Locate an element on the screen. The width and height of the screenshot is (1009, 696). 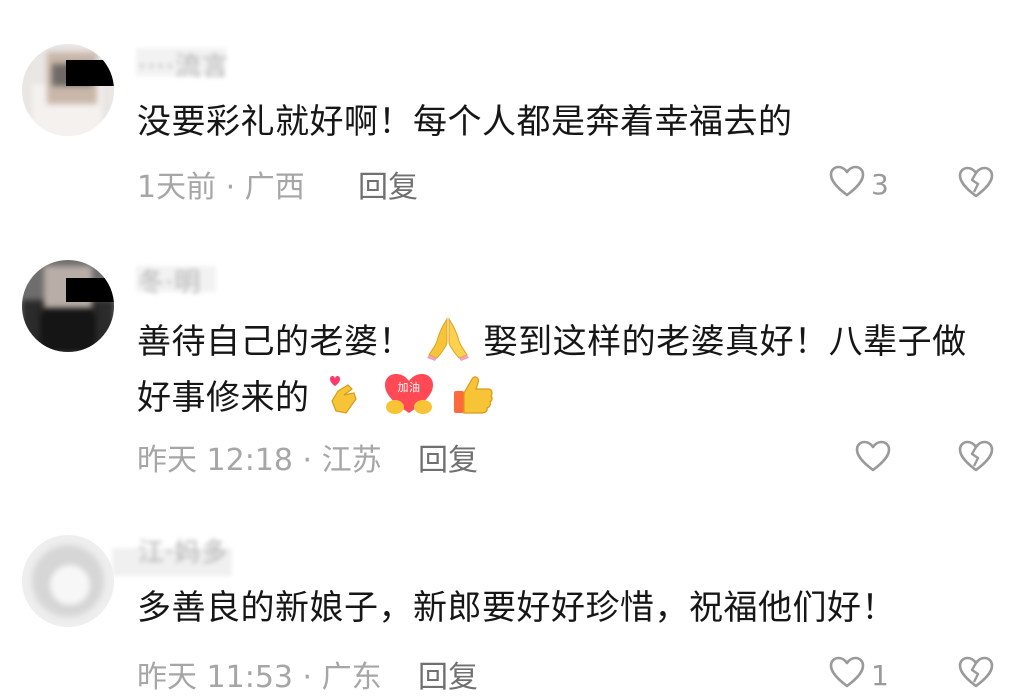
like-button: 3 is located at coordinates (859, 184).